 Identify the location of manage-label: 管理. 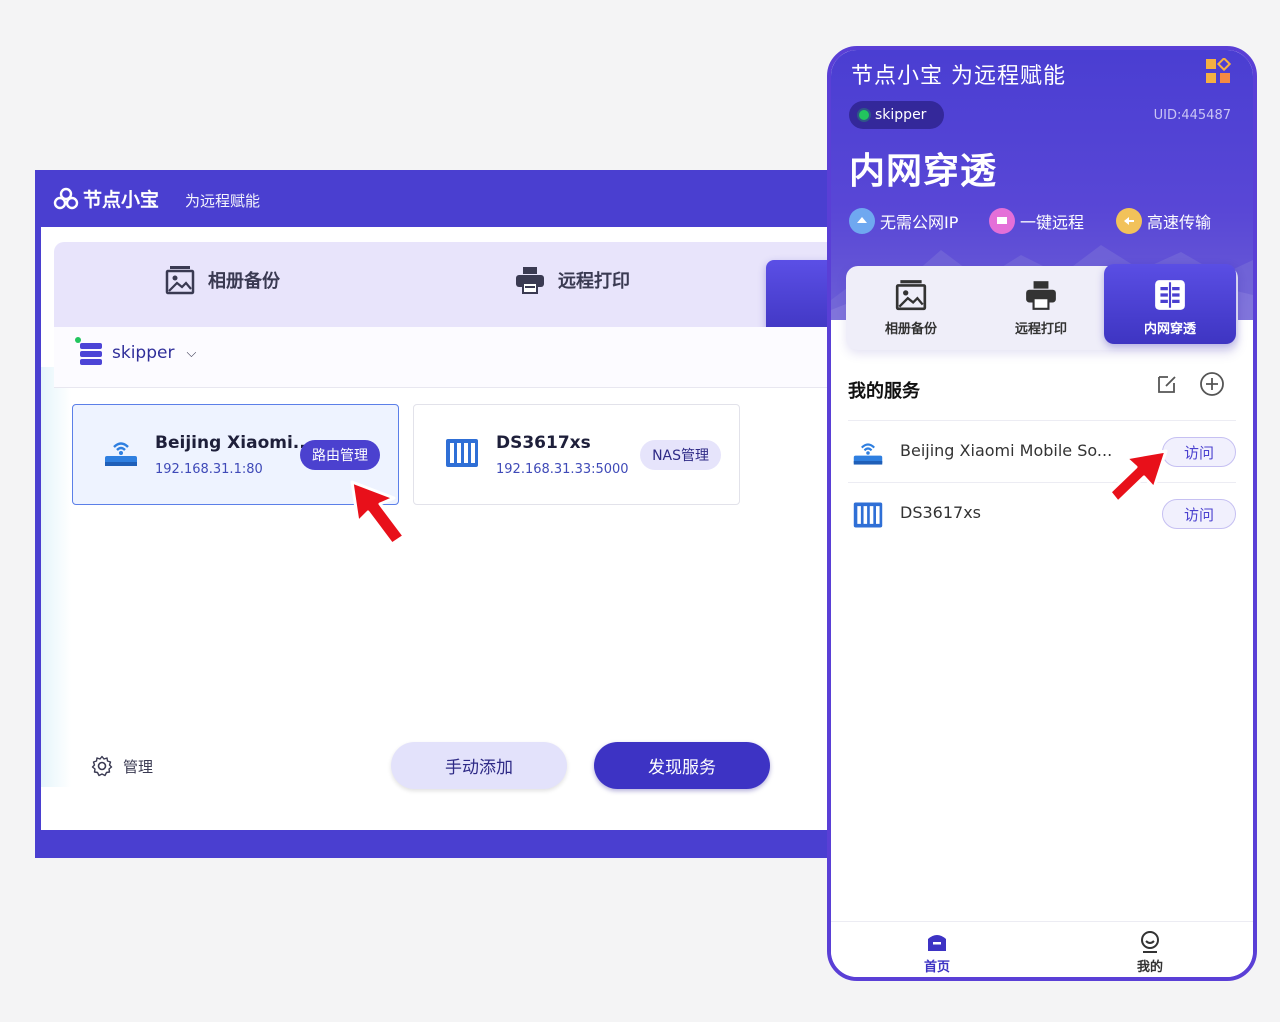
(138, 766).